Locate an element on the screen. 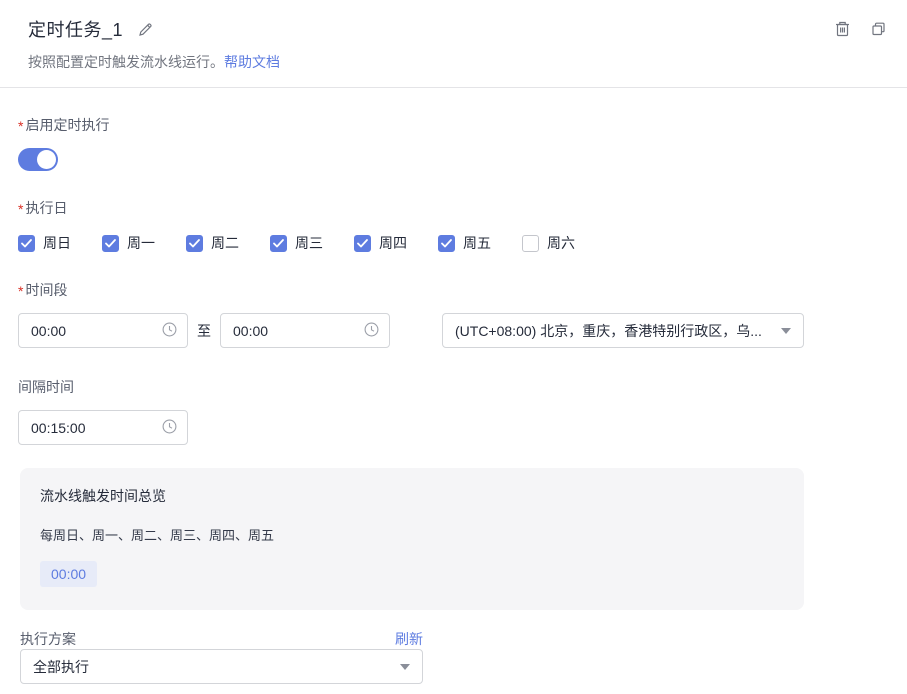 This screenshot has width=907, height=694. day-checkbox-saturday: 周六 is located at coordinates (548, 243).